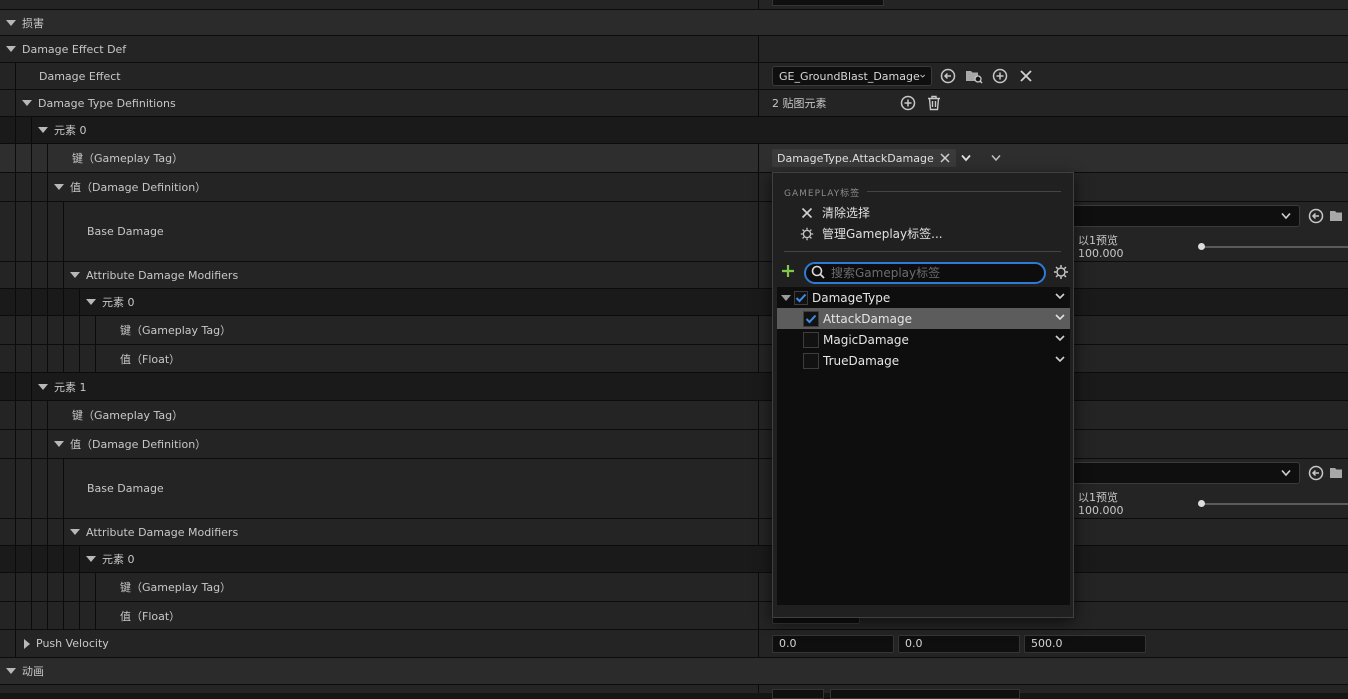 The image size is (1348, 699). I want to click on clear-icon, so click(1026, 76).